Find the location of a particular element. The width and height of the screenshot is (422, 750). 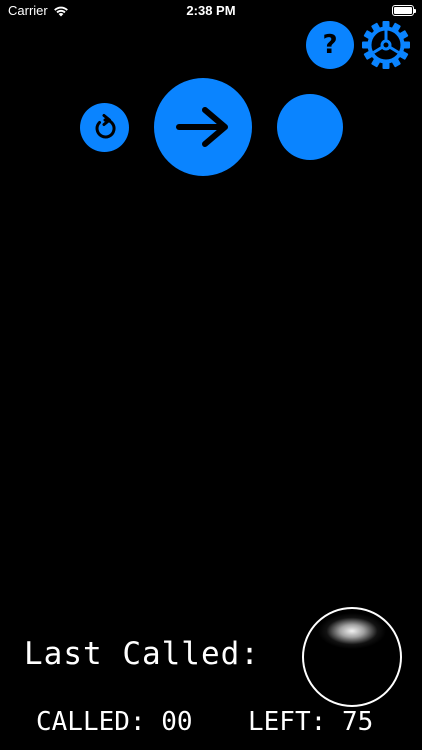

next-ball-button is located at coordinates (203, 127).